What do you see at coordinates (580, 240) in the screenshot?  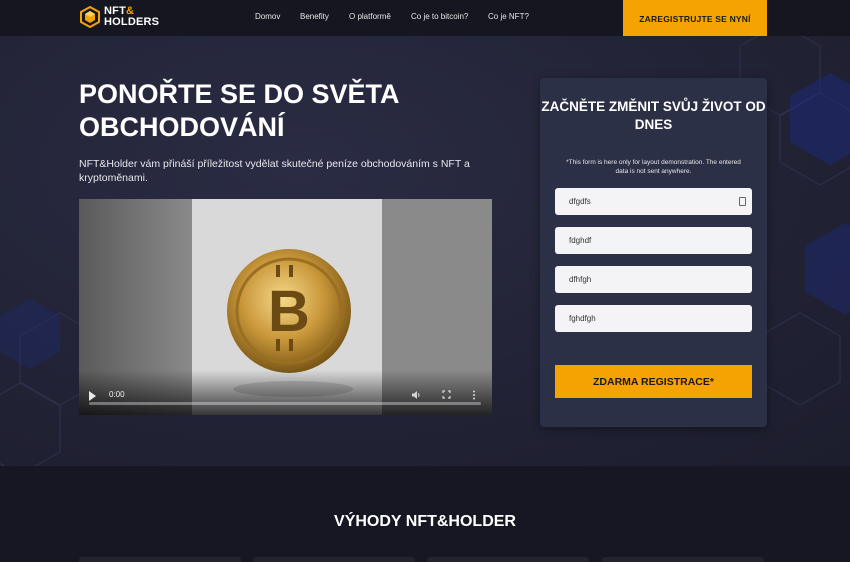 I see `form-field-2-value: fdghdf` at bounding box center [580, 240].